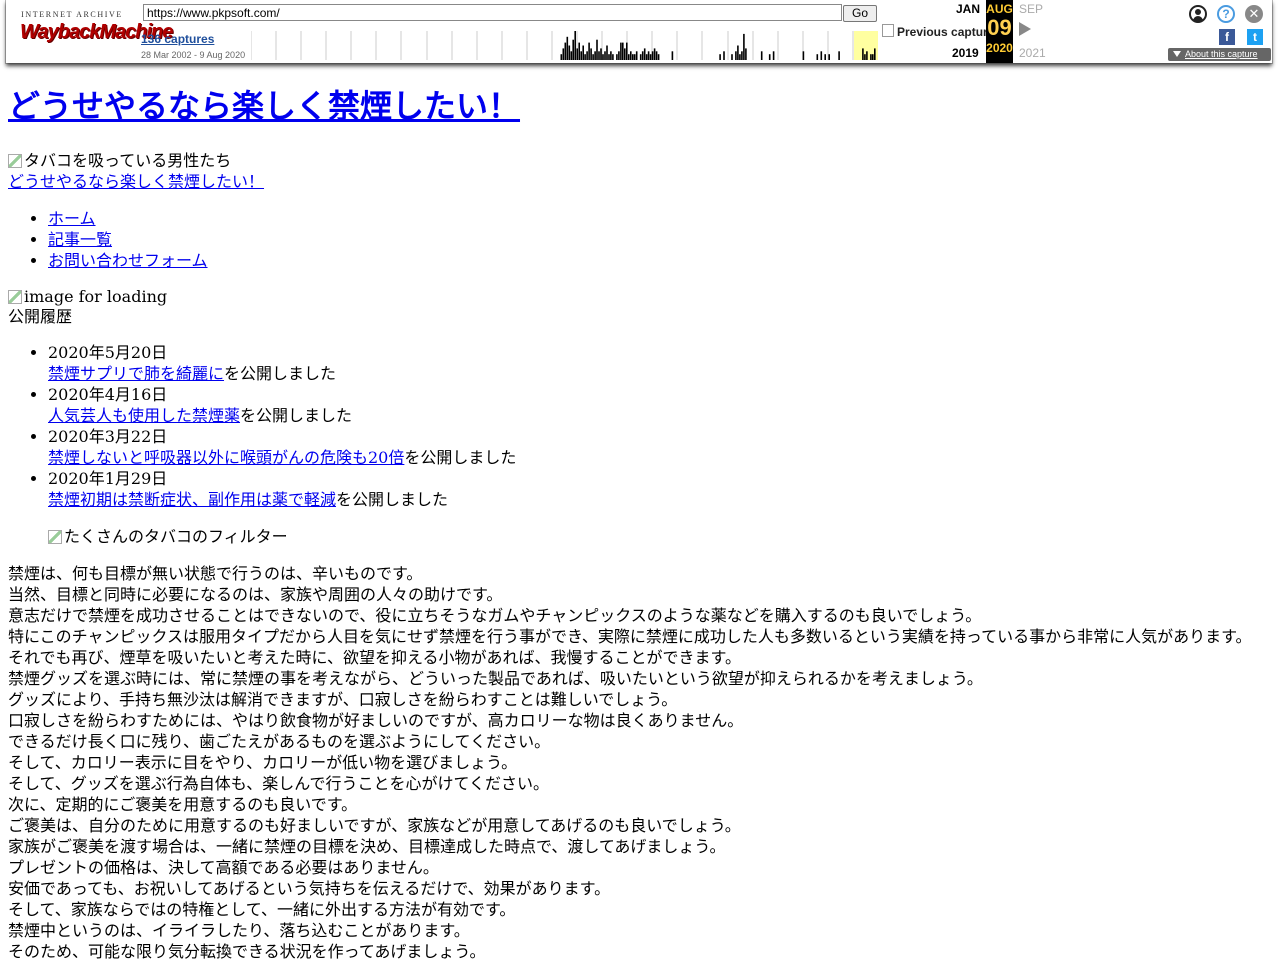 This screenshot has height=960, width=1280. Describe the element at coordinates (40, 316) in the screenshot. I see `history-heading: 公開履歴` at that location.